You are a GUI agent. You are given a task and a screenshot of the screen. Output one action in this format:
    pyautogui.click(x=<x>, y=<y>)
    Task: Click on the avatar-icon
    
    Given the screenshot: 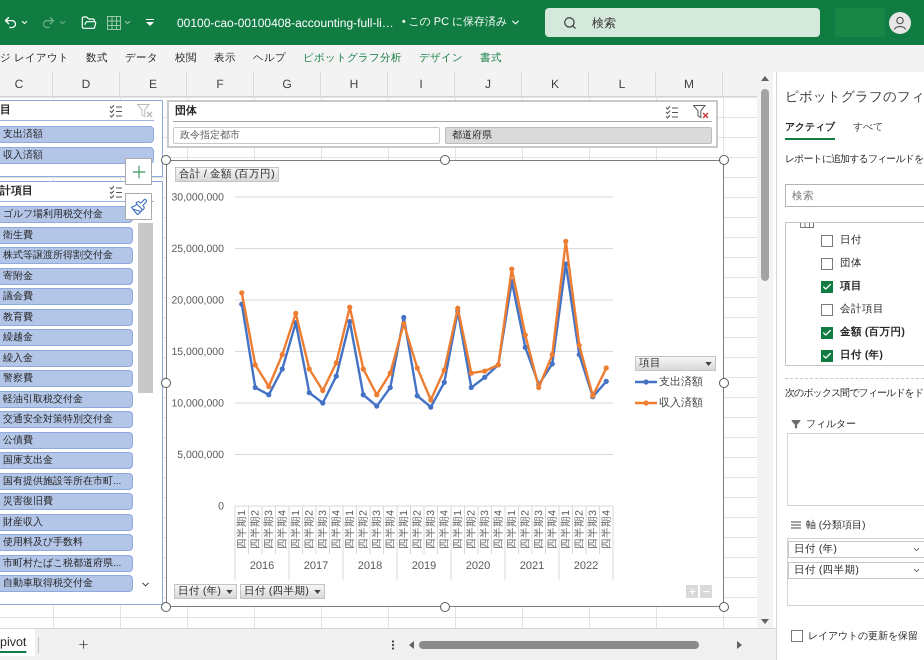 What is the action you would take?
    pyautogui.click(x=900, y=23)
    